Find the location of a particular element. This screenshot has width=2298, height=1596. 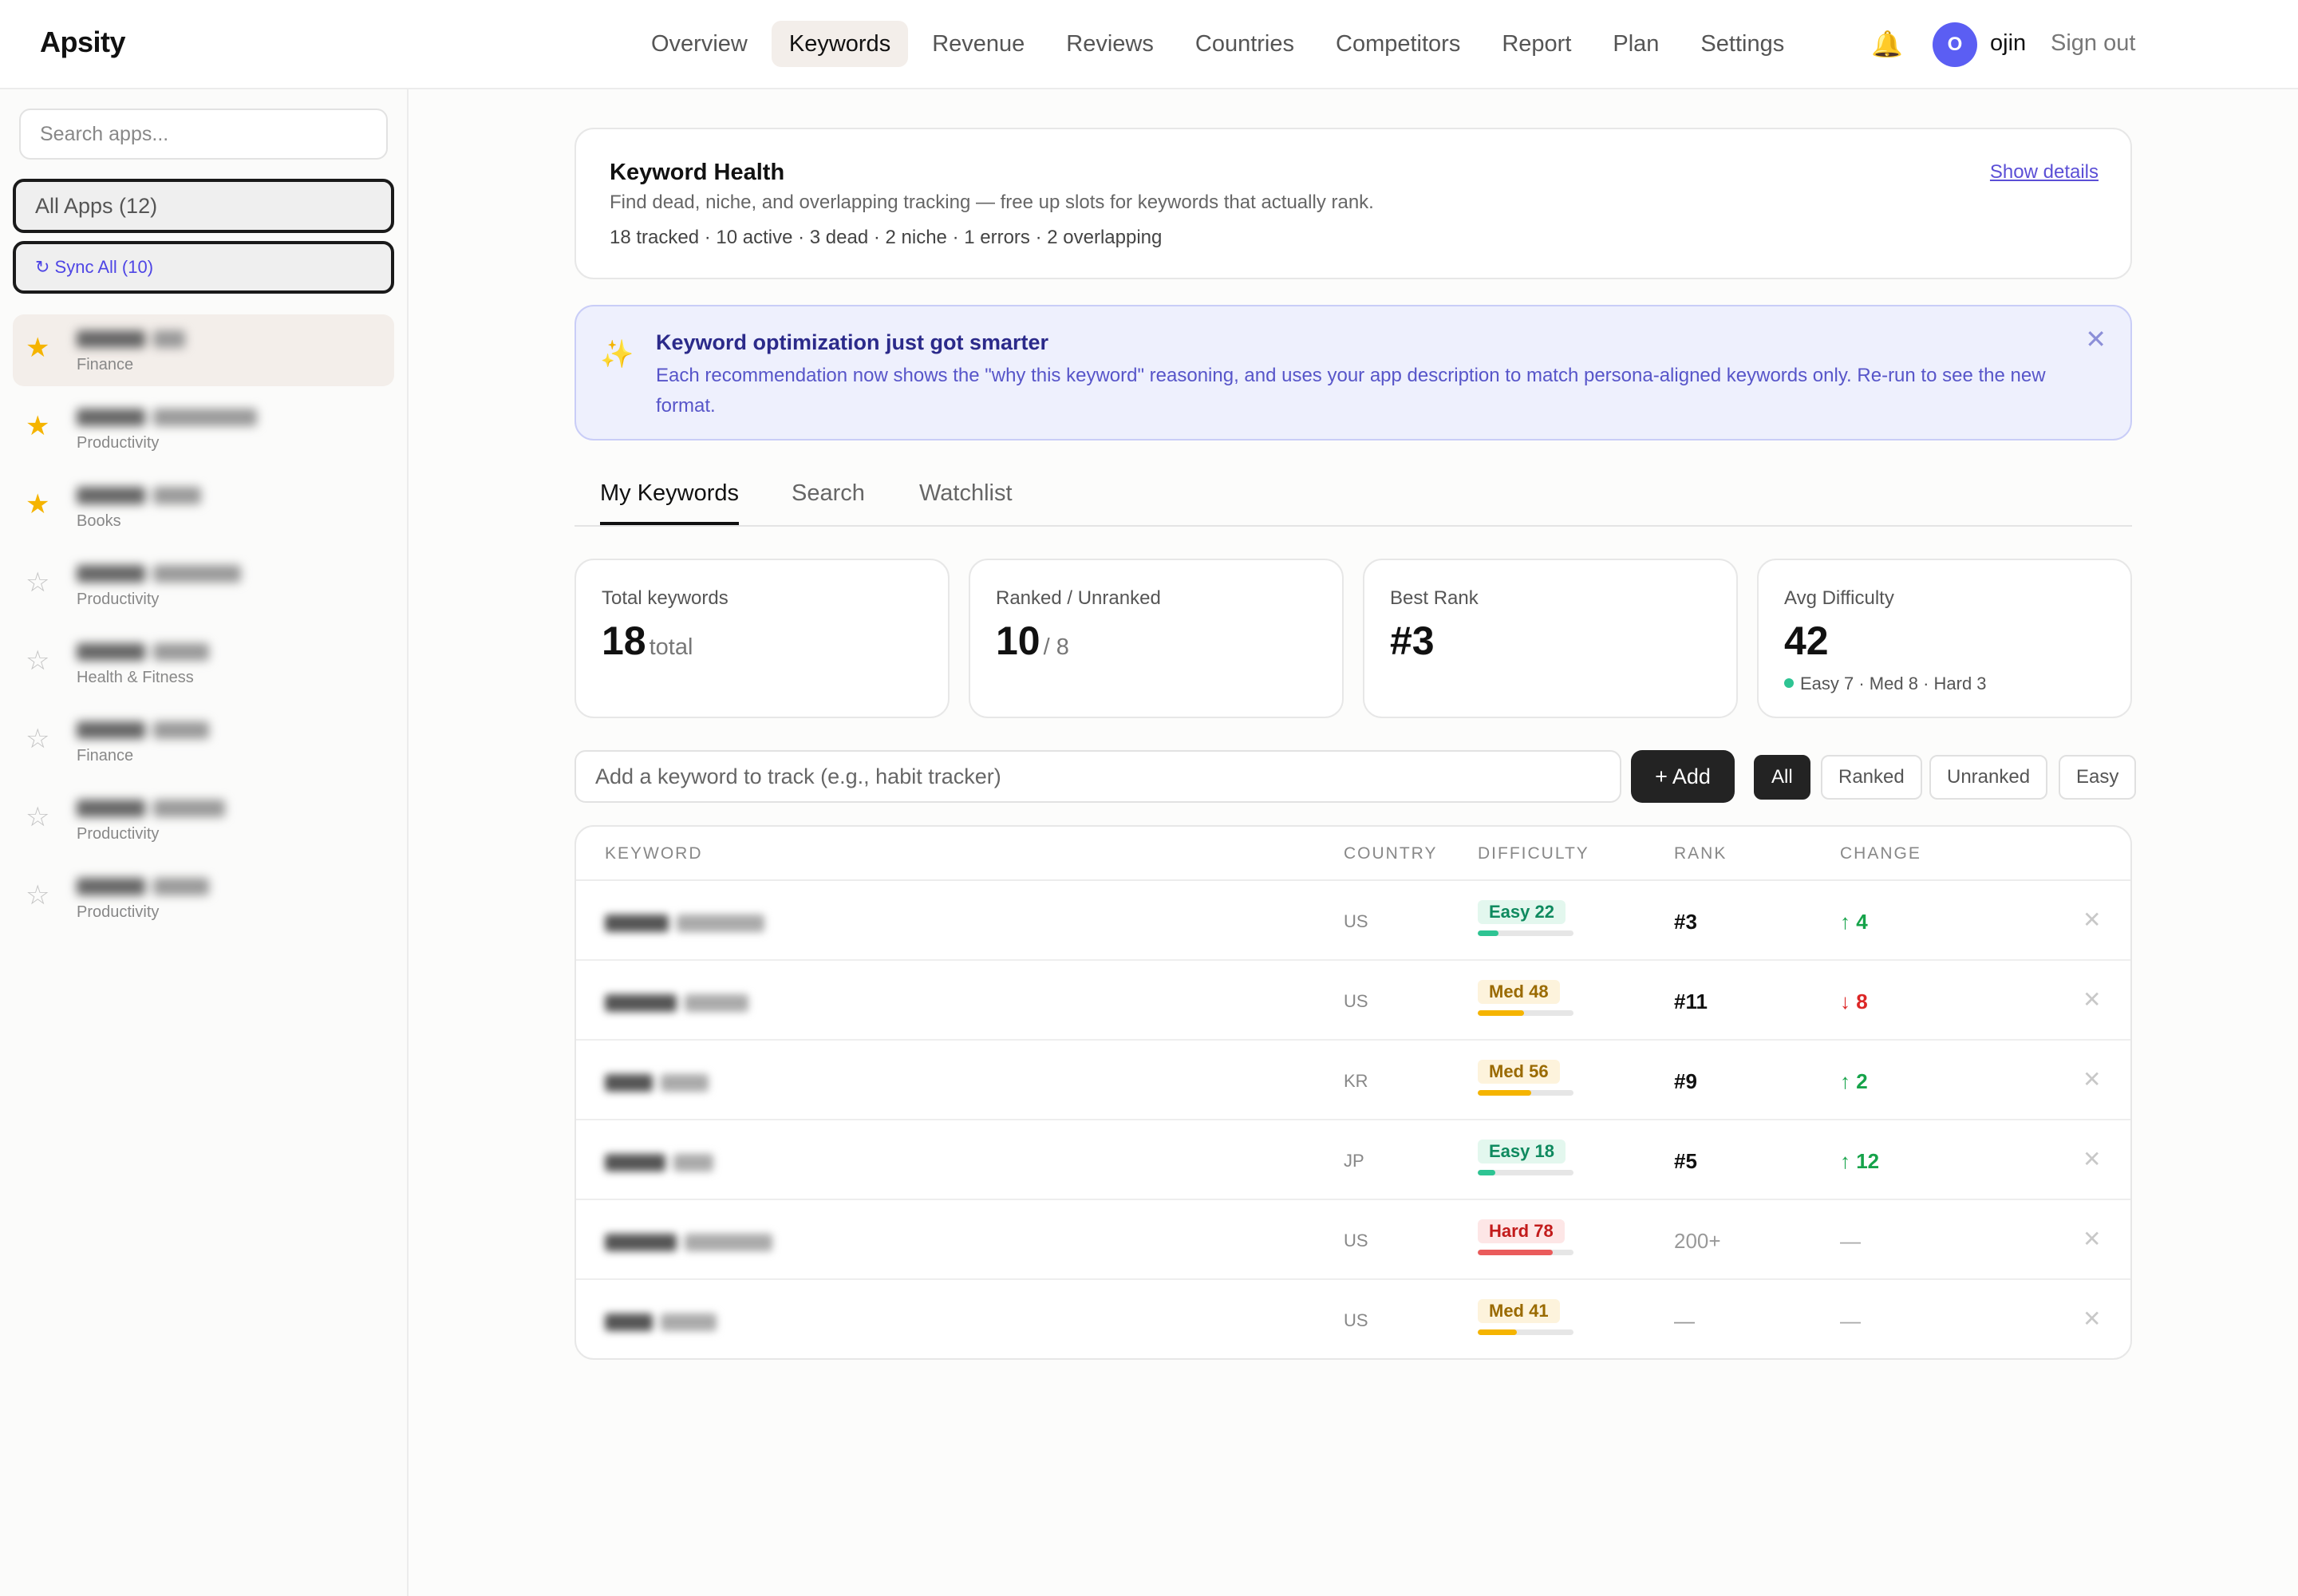

table-row: US Hard 78 200+ — ✕ is located at coordinates (1353, 1240).